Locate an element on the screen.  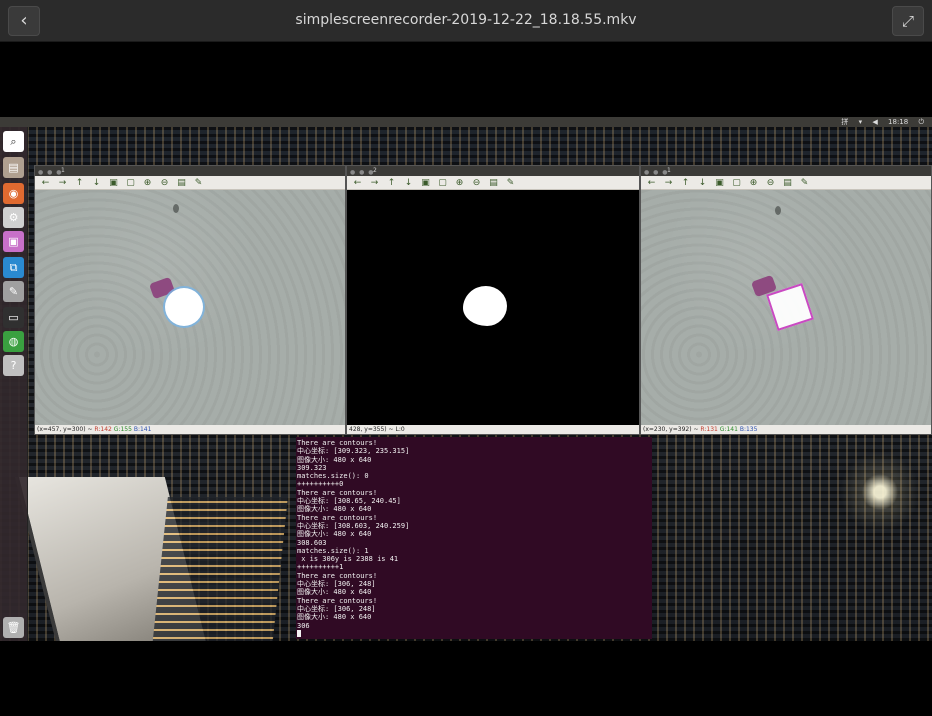
power-icon: ⏻ is located at coordinates (921, 122).